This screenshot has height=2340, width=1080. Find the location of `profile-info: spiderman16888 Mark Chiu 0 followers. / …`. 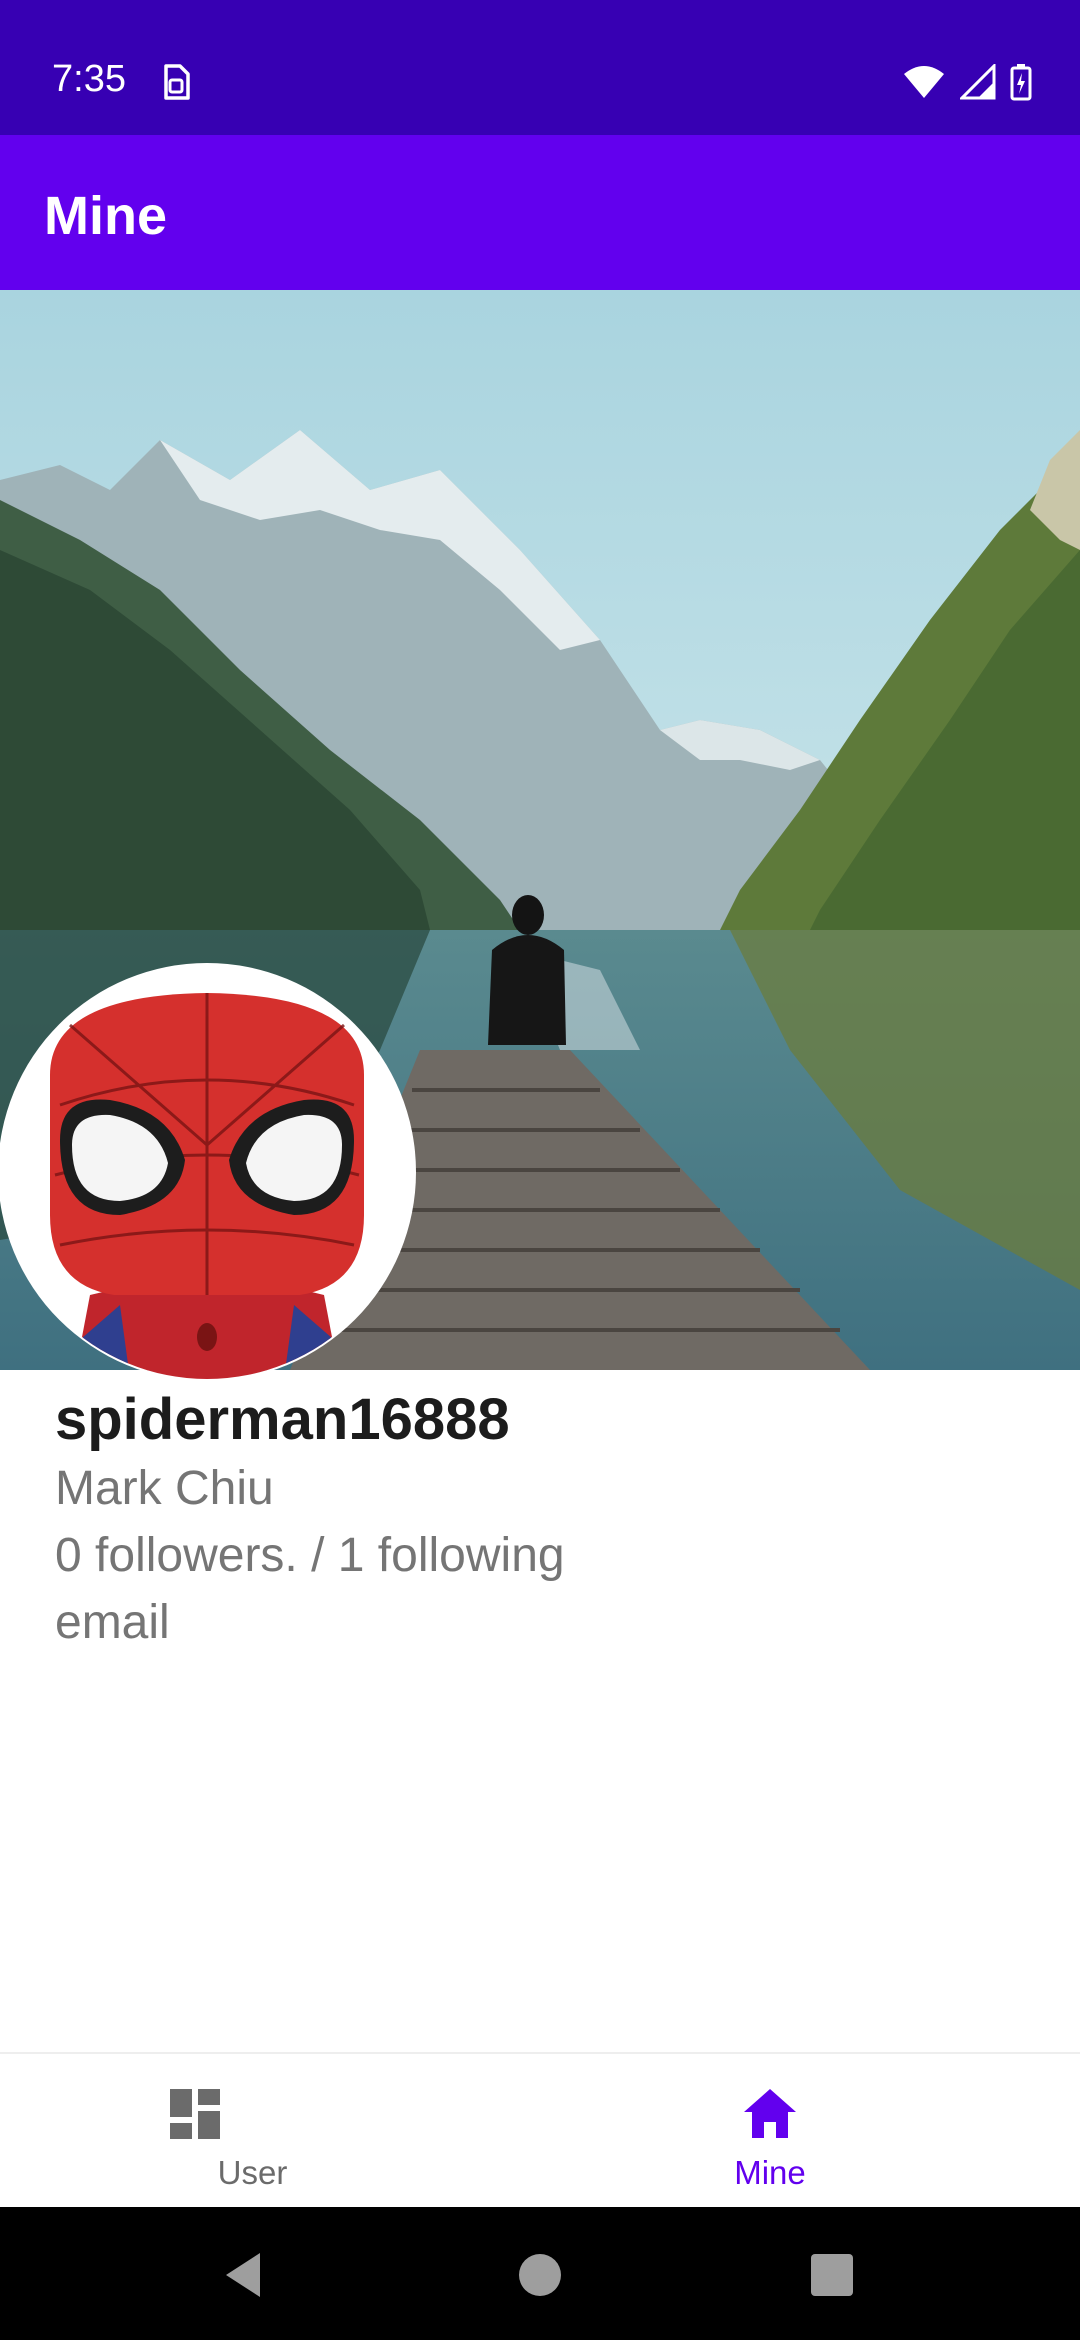

profile-info: spiderman16888 Mark Chiu 0 followers. / … is located at coordinates (505, 1520).